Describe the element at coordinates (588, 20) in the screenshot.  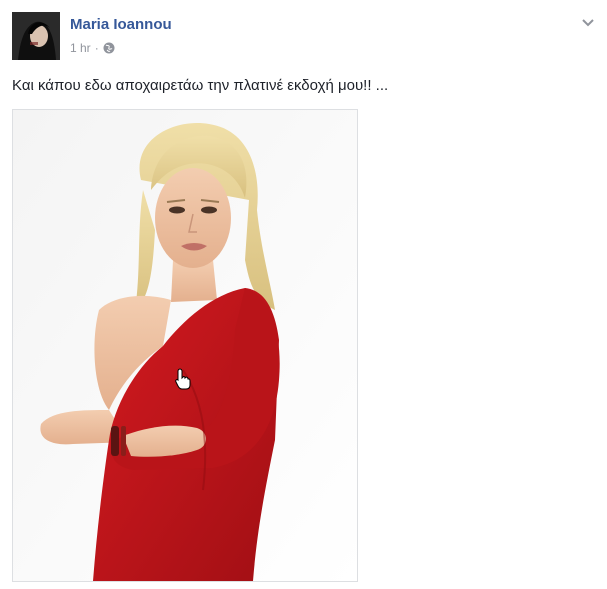
I see `chevron-down-icon` at that location.